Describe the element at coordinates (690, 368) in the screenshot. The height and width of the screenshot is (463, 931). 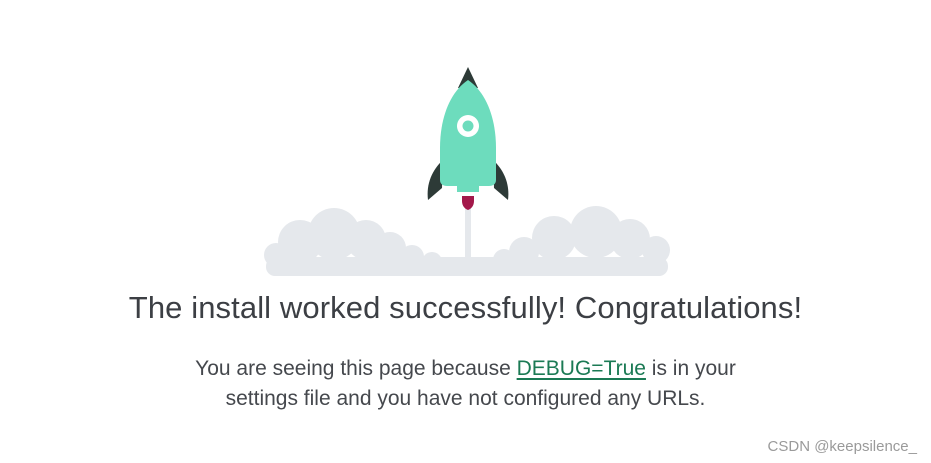
I see `description-suffix: is in your` at that location.